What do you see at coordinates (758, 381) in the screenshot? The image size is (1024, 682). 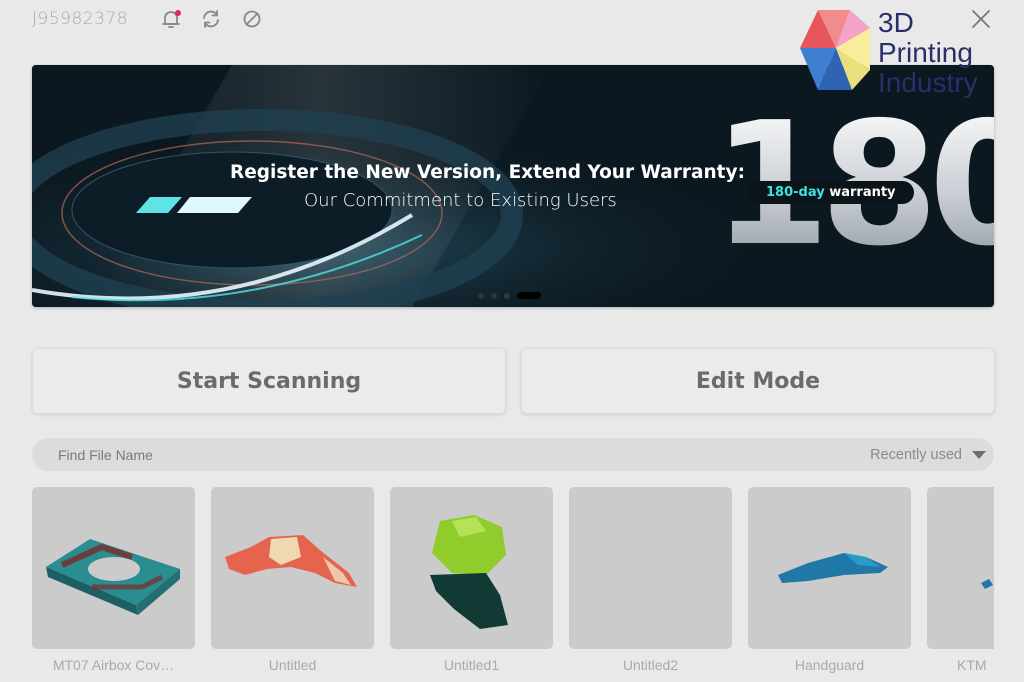 I see `edit-mode-button: Edit Mode` at bounding box center [758, 381].